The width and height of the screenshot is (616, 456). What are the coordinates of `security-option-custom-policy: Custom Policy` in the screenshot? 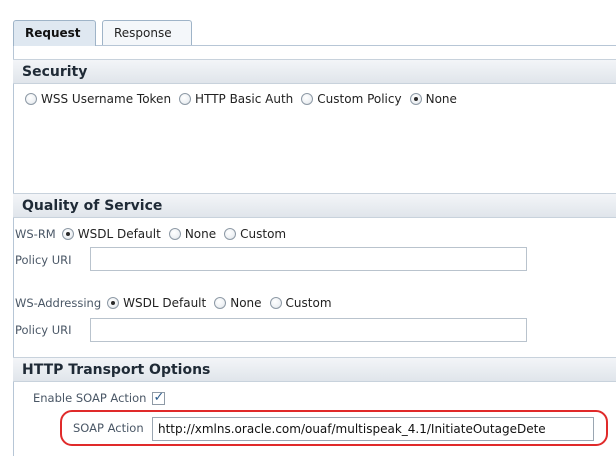 It's located at (351, 99).